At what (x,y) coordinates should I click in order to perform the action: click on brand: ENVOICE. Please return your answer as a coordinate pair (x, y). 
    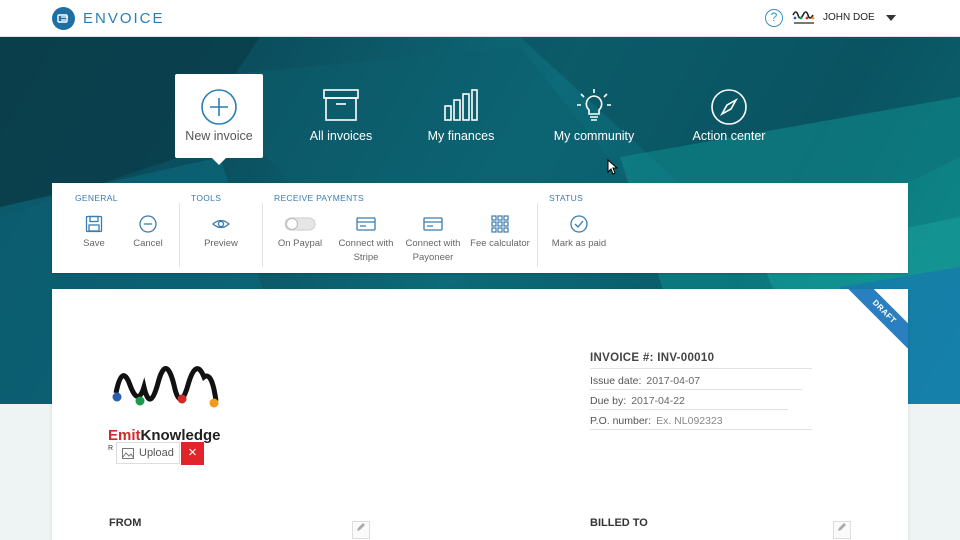
    Looking at the image, I should click on (108, 18).